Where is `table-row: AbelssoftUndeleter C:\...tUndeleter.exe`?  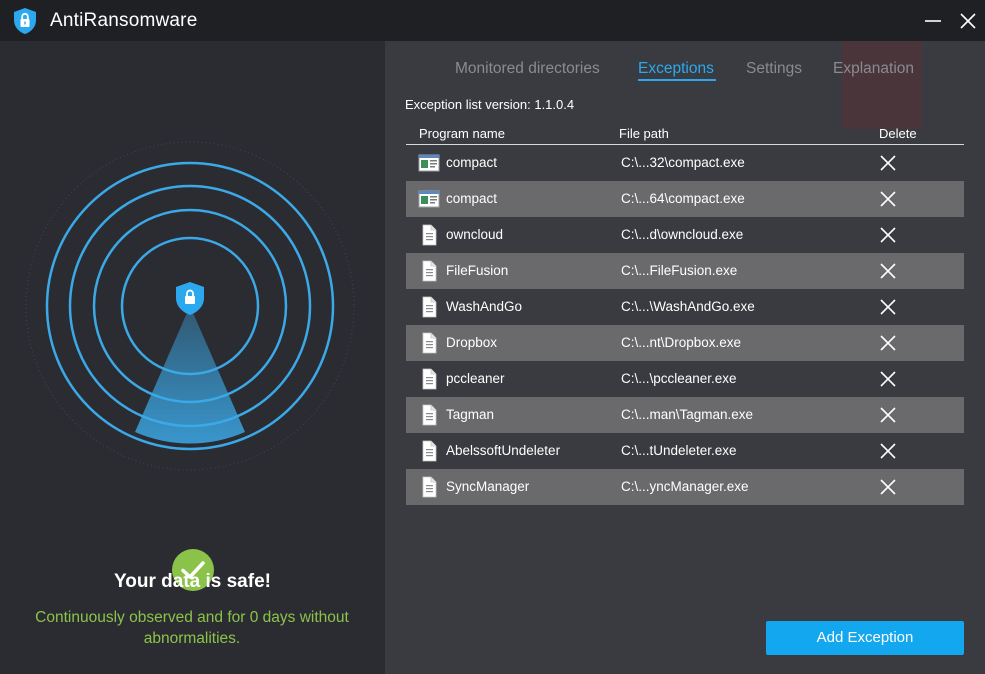 table-row: AbelssoftUndeleter C:\...tUndeleter.exe is located at coordinates (685, 451).